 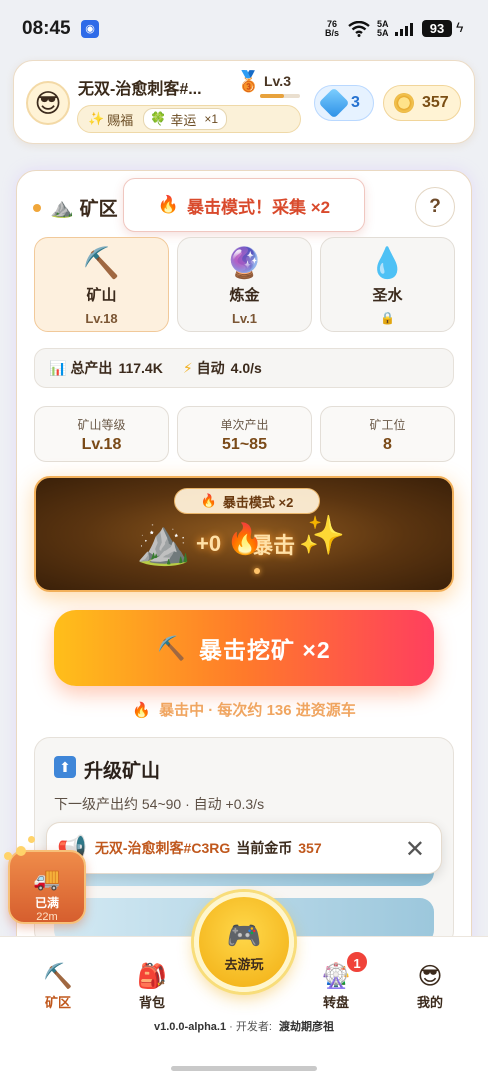 I want to click on charging-icon: ϟ, so click(x=460, y=27).